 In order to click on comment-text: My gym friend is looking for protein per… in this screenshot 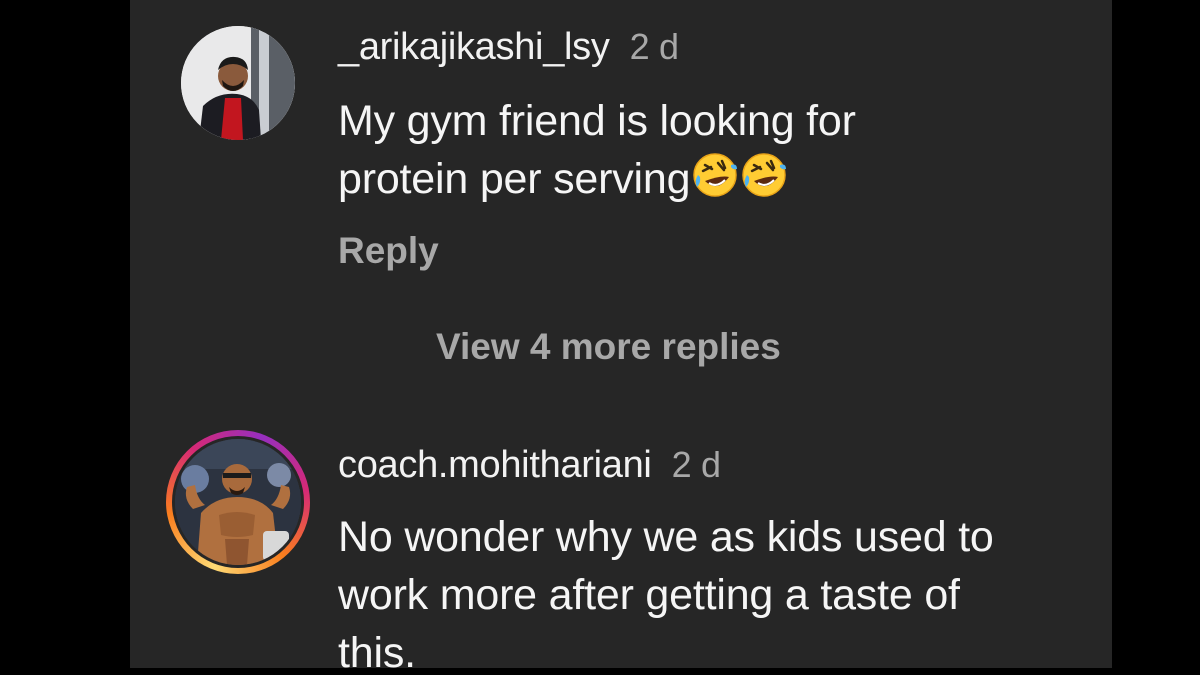, I will do `click(597, 150)`.